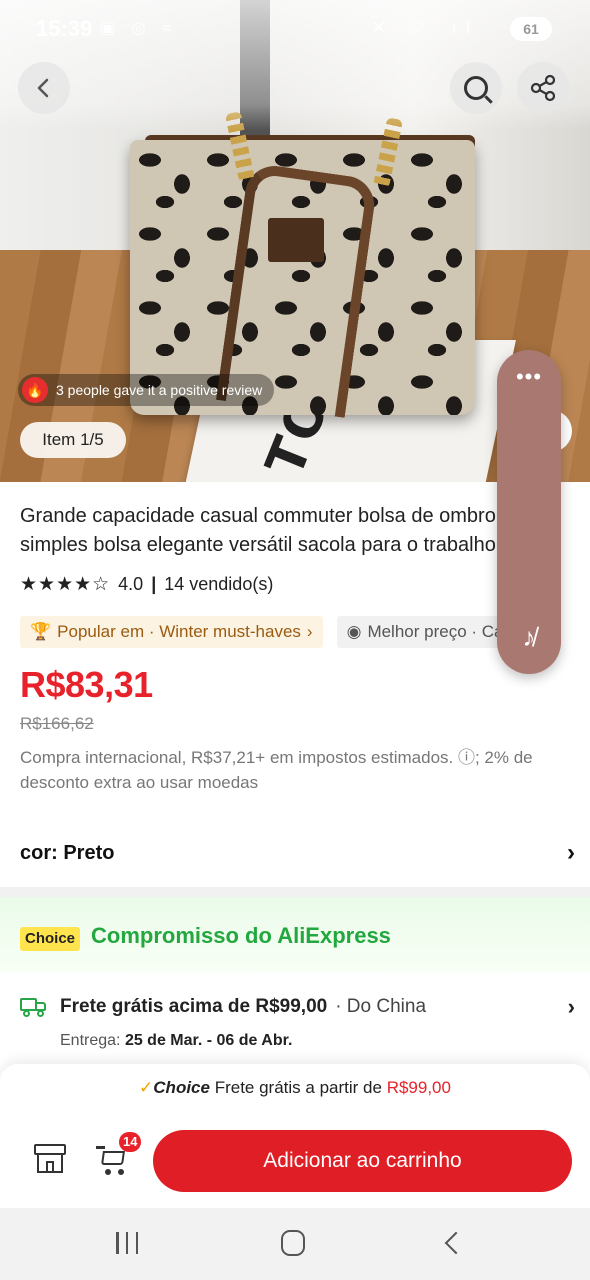 This screenshot has width=590, height=1280. What do you see at coordinates (208, 1040) in the screenshot?
I see `delivery-dates: 25 de Mar. - 06 de Abr.` at bounding box center [208, 1040].